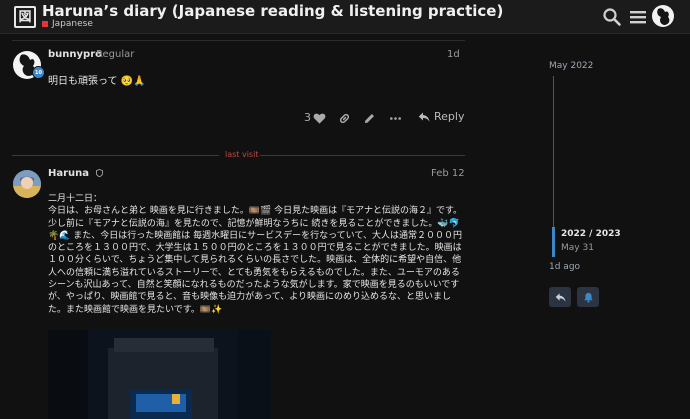 The width and height of the screenshot is (690, 419). Describe the element at coordinates (362, 155) in the screenshot. I see `last-visit-line-right` at that location.